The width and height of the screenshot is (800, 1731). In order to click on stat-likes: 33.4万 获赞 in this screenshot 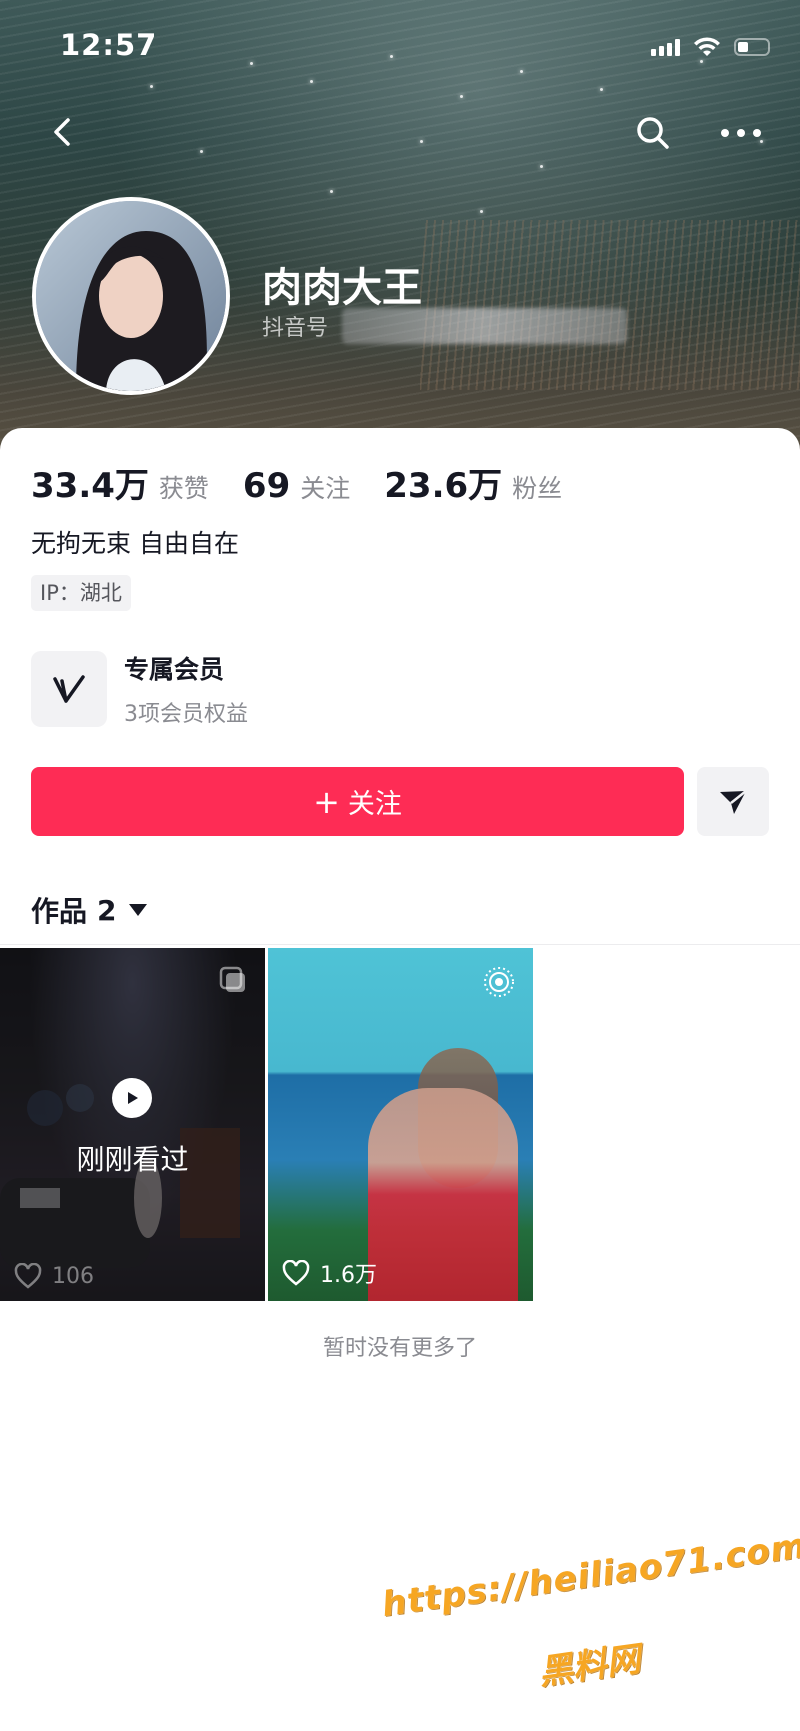, I will do `click(120, 482)`.